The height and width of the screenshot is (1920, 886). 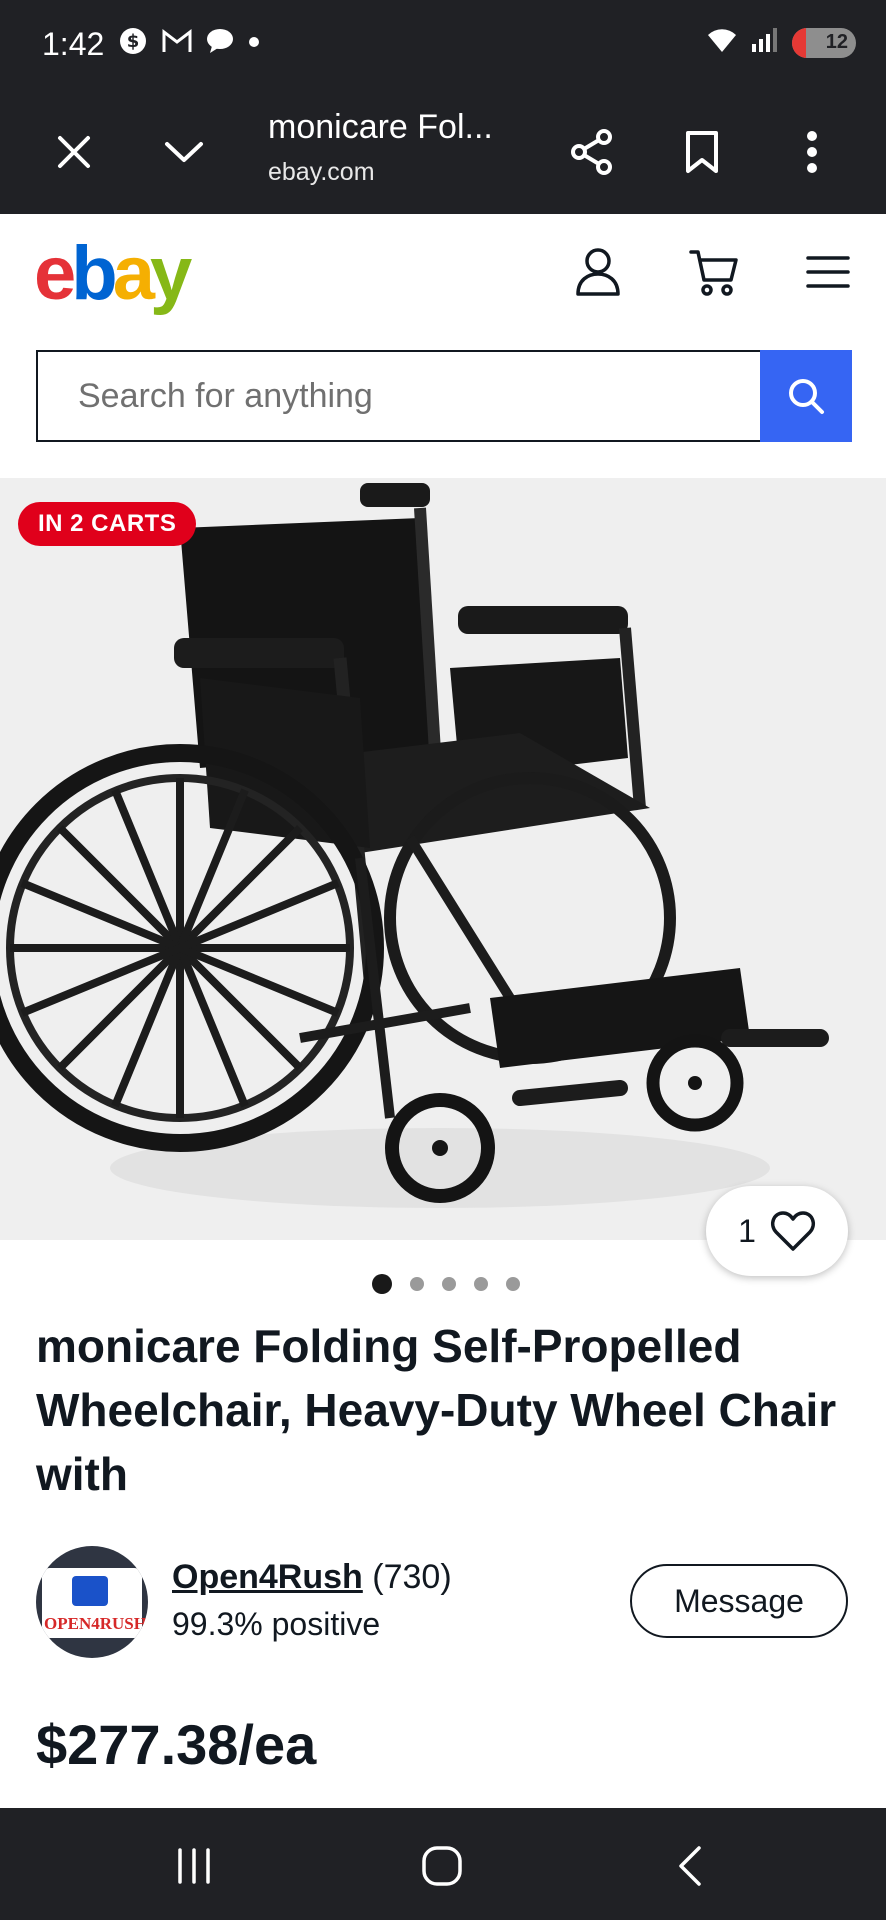 I want to click on shopping-bag-icon, so click(x=90, y=1591).